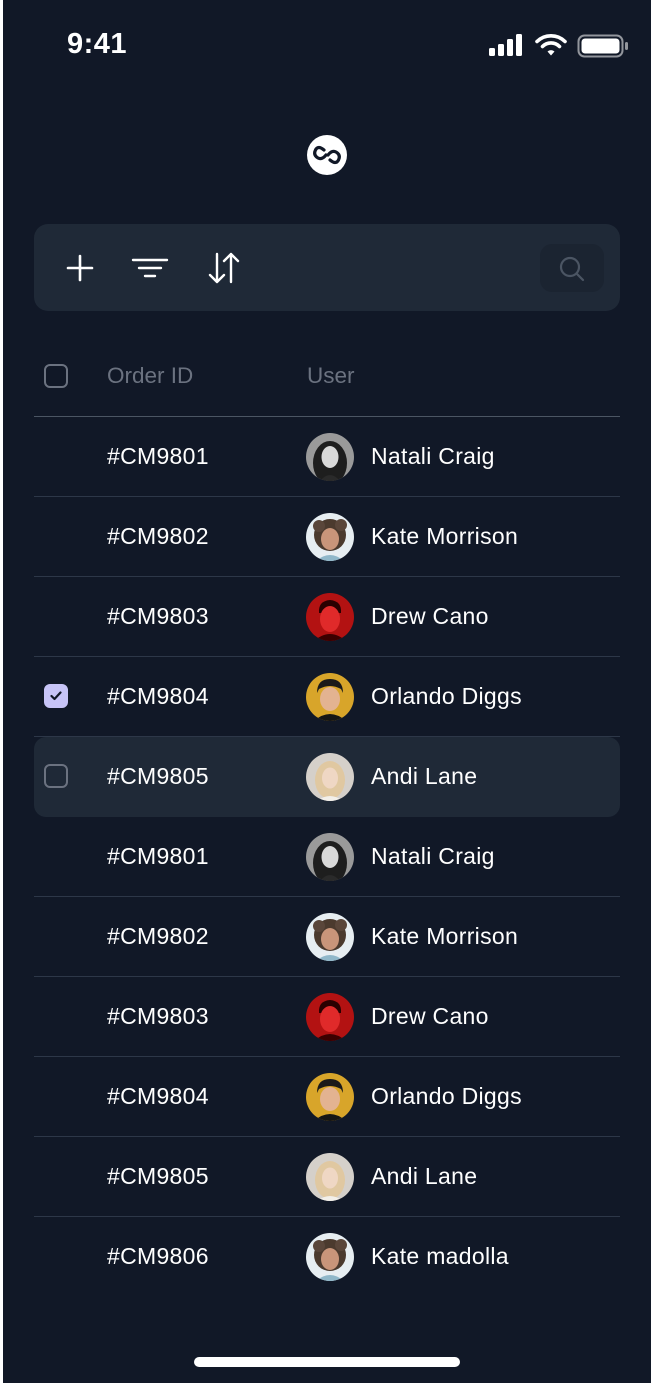  I want to click on table-header: Order ID User, so click(327, 376).